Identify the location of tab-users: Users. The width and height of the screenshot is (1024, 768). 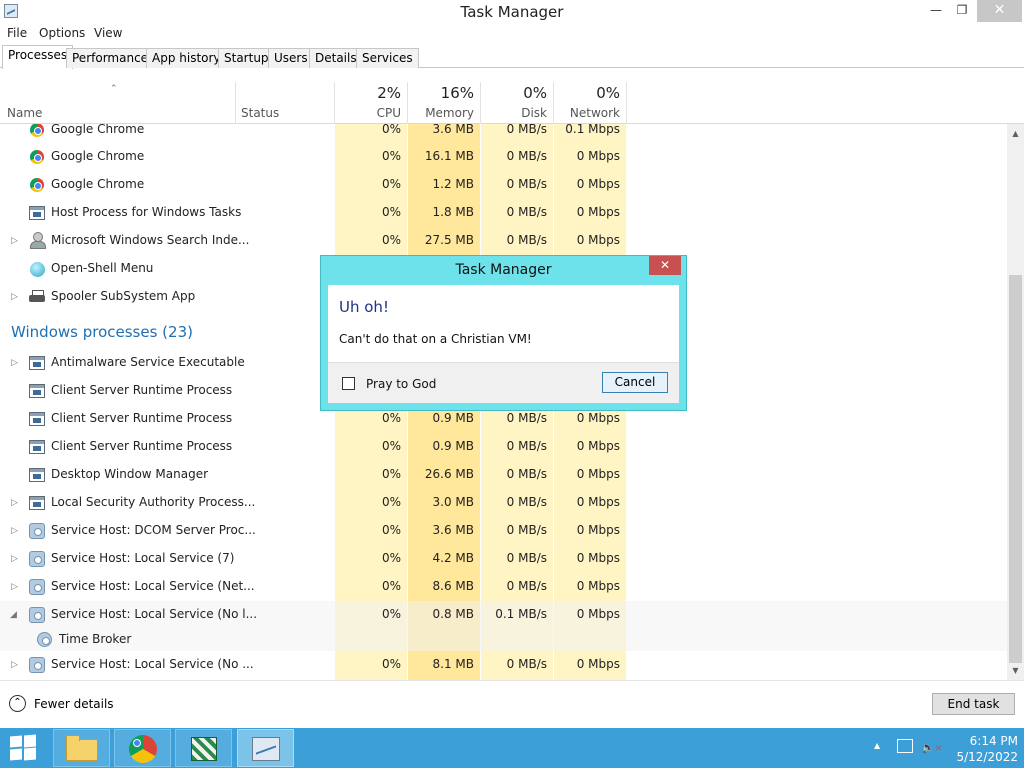
(291, 58).